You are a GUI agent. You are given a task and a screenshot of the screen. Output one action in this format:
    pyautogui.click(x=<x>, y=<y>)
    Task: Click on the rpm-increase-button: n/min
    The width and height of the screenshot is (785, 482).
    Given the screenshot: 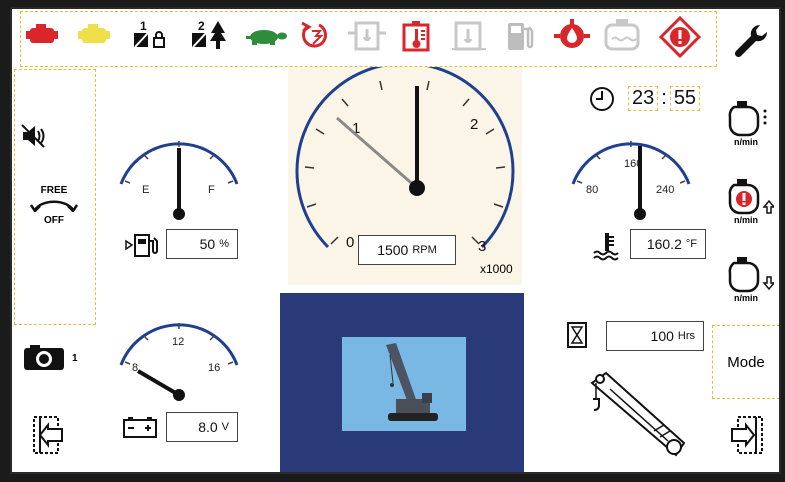 What is the action you would take?
    pyautogui.click(x=749, y=205)
    